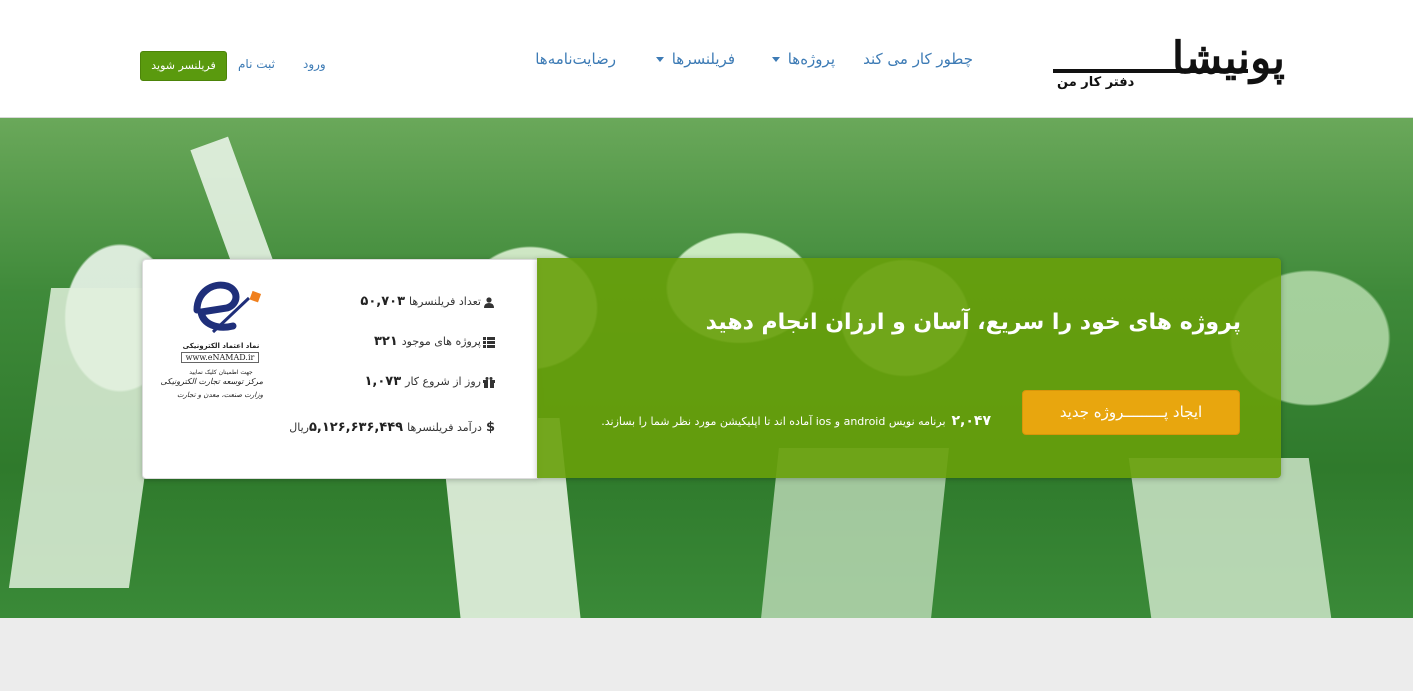 Image resolution: width=1413 pixels, height=691 pixels. I want to click on stat-projects-value: ۳۲۱, so click(385, 341).